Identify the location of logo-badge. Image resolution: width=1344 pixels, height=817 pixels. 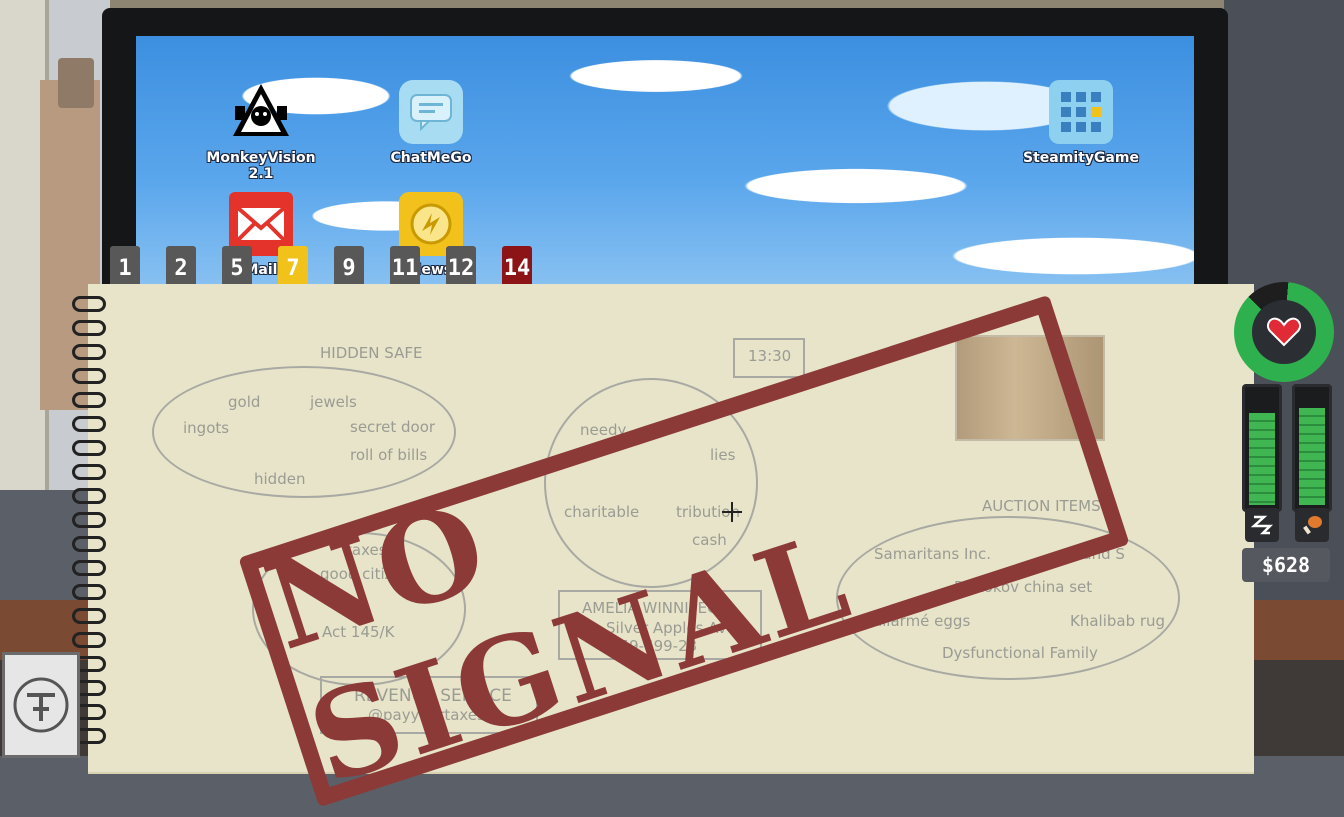
(41, 705).